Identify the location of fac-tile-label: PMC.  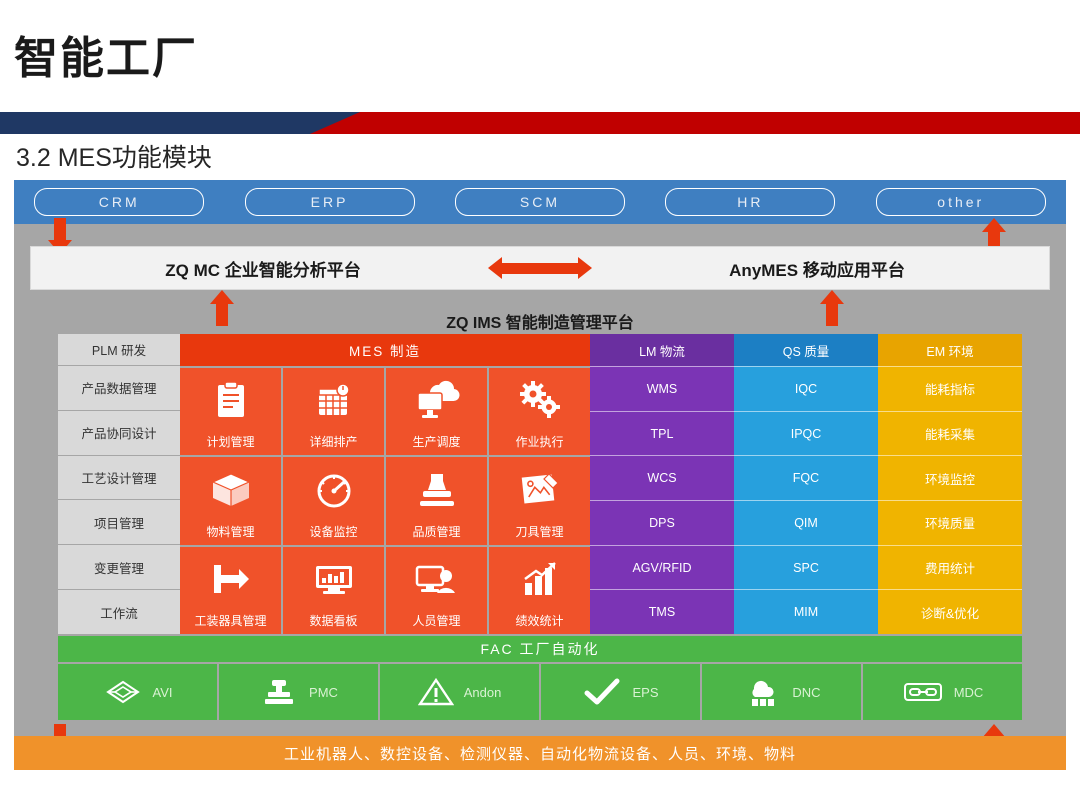
(323, 692).